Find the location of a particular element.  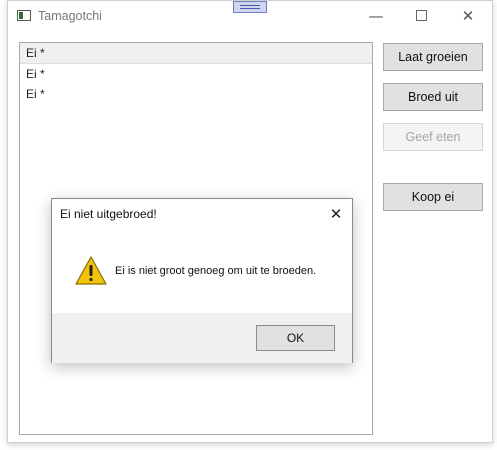

maximize-button is located at coordinates (421, 16).